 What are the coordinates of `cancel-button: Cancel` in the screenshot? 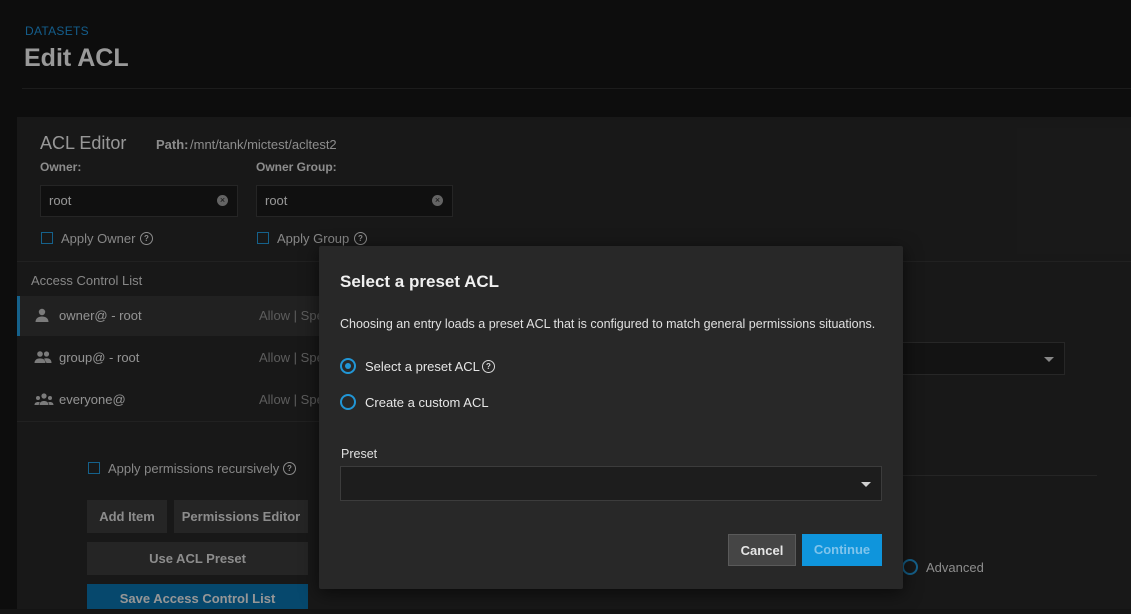 It's located at (762, 550).